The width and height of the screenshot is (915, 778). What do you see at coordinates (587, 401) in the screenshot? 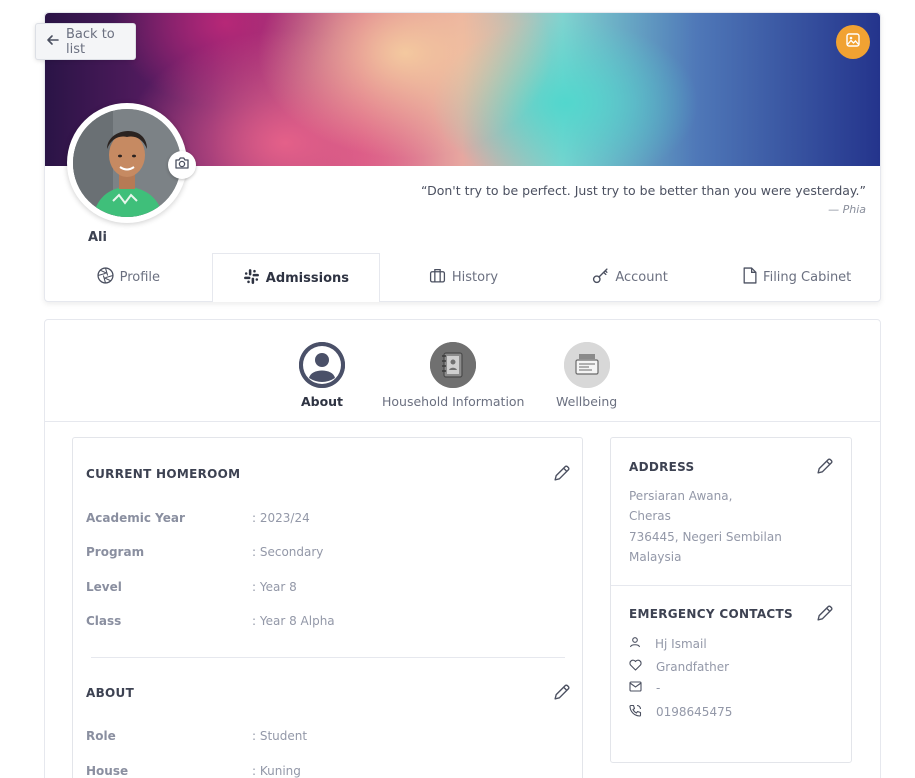
I see `subtab-wellbeing-label: Wellbeing` at bounding box center [587, 401].